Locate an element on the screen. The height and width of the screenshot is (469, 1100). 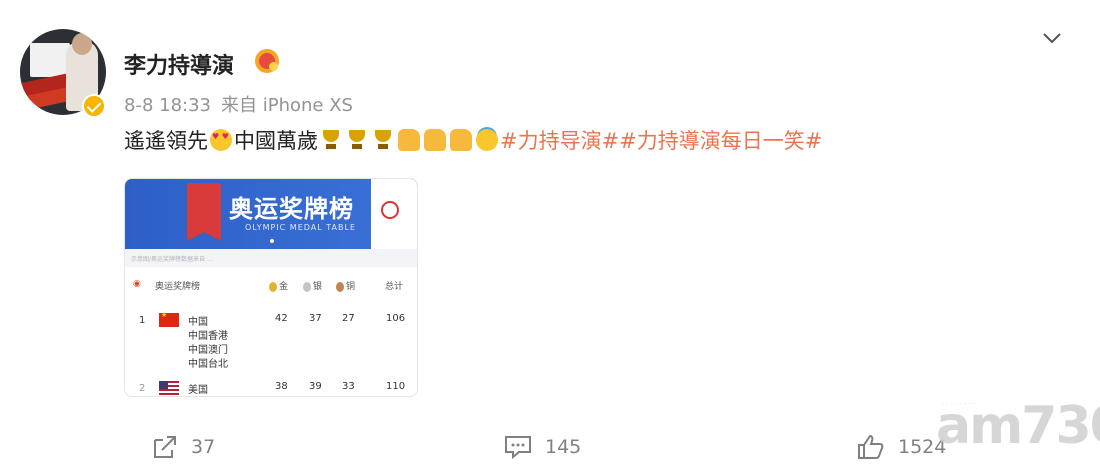
weibo-icon: ◉ is located at coordinates (137, 284).